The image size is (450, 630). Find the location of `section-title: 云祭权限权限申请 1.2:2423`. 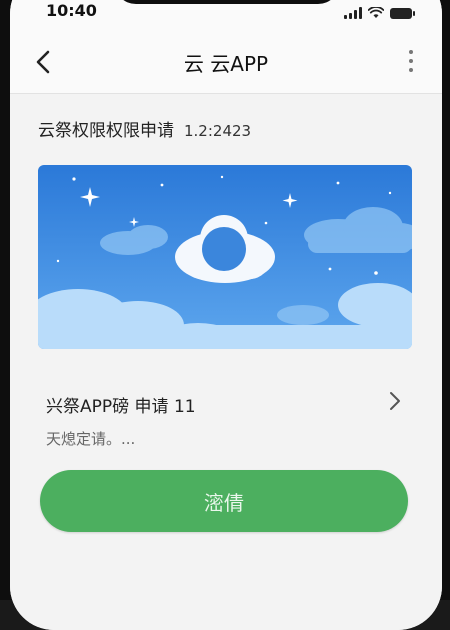

section-title: 云祭权限权限申请 1.2:2423 is located at coordinates (144, 128).